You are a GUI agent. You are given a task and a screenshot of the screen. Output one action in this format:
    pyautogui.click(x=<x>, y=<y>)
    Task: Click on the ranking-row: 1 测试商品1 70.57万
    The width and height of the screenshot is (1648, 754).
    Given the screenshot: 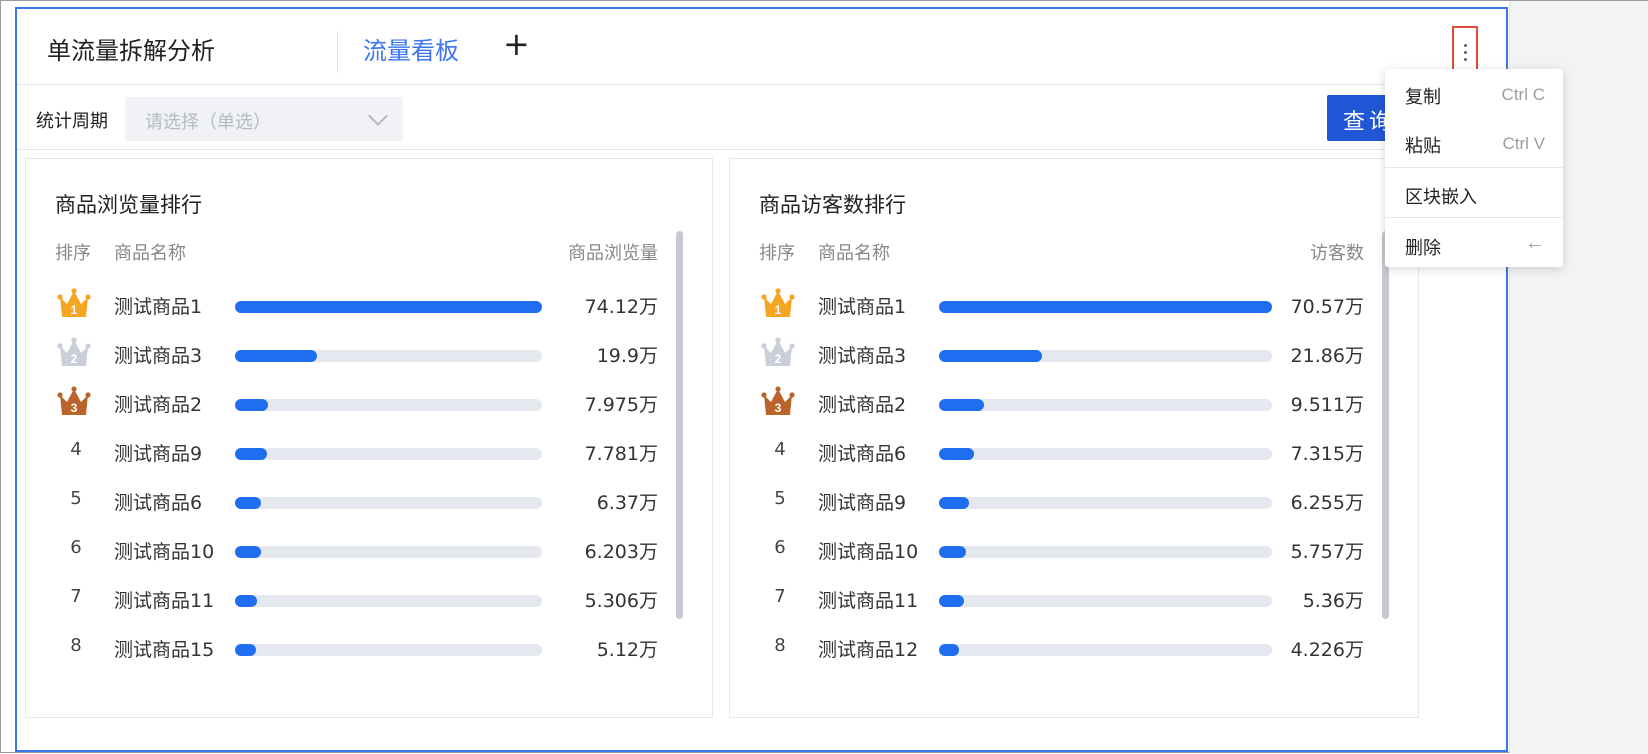 What is the action you would take?
    pyautogui.click(x=1074, y=304)
    